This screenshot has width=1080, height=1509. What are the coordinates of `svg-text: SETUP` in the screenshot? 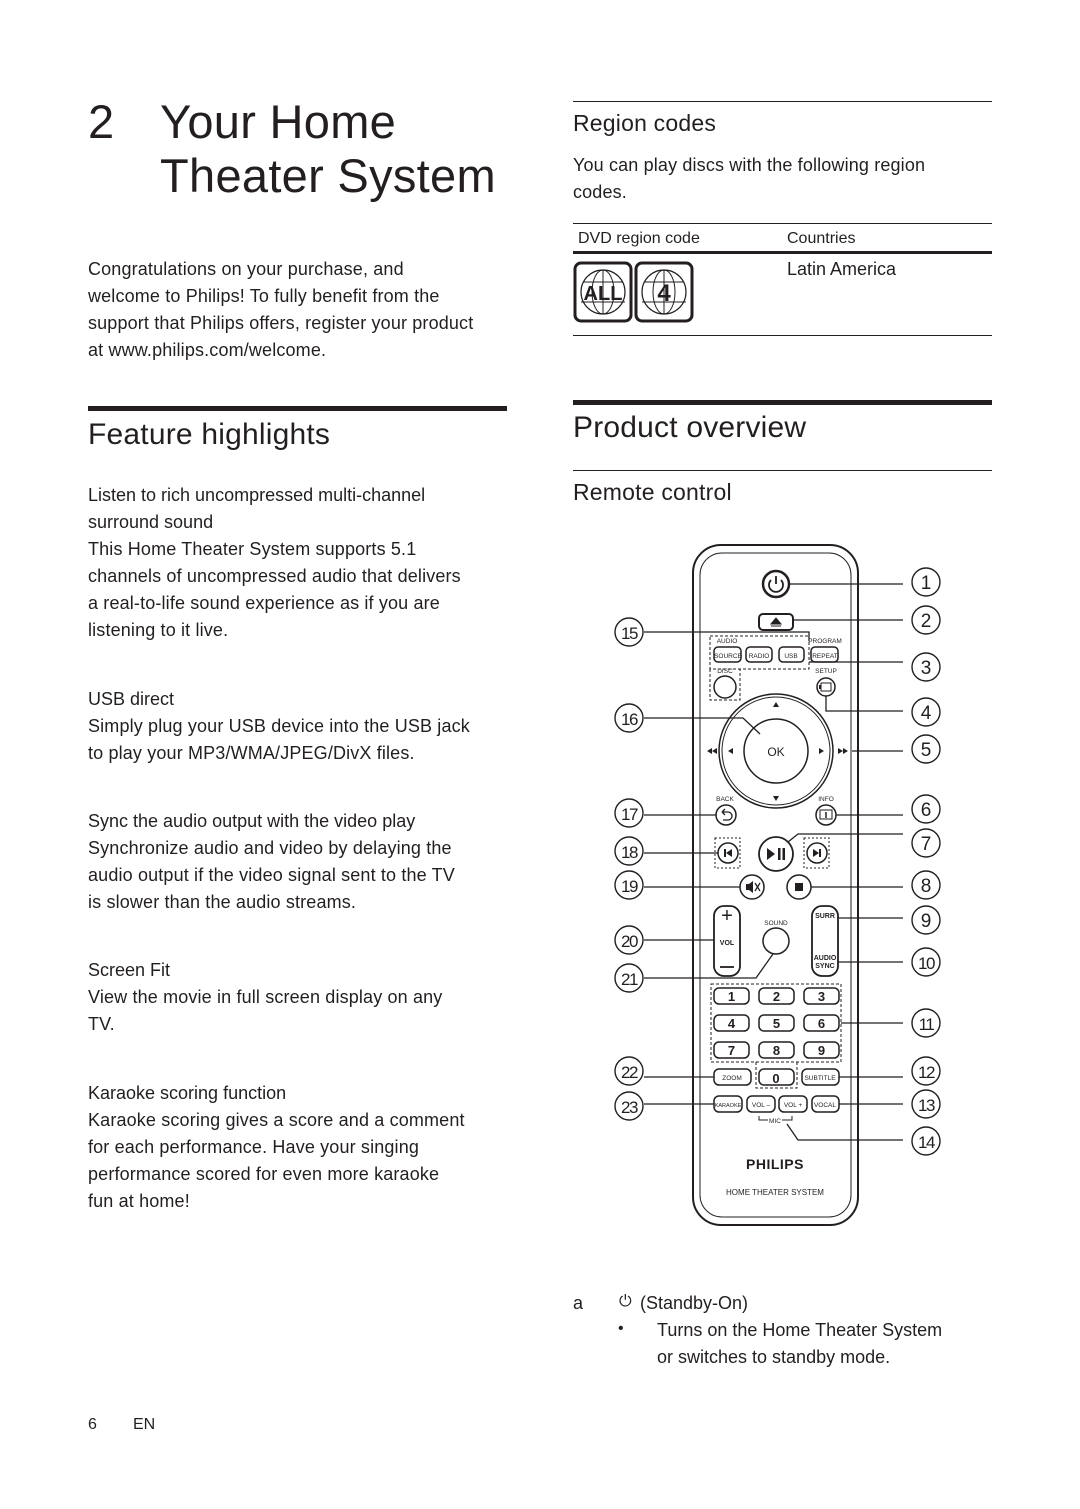 It's located at (826, 671).